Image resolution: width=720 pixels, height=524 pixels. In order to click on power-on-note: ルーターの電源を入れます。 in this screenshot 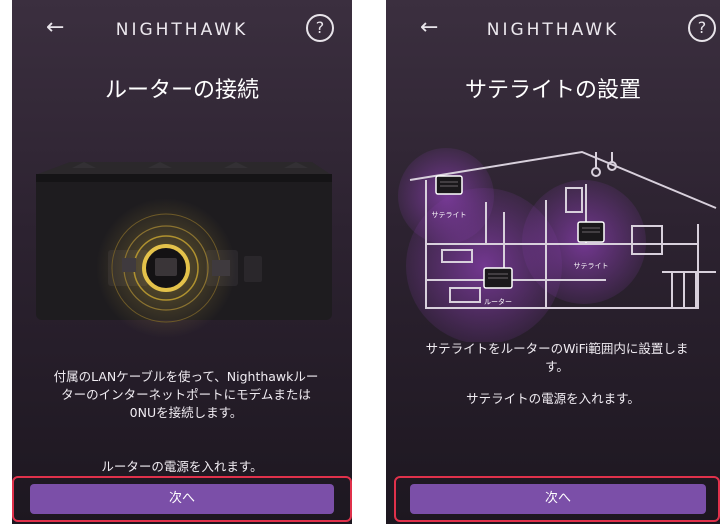, I will do `click(182, 466)`.